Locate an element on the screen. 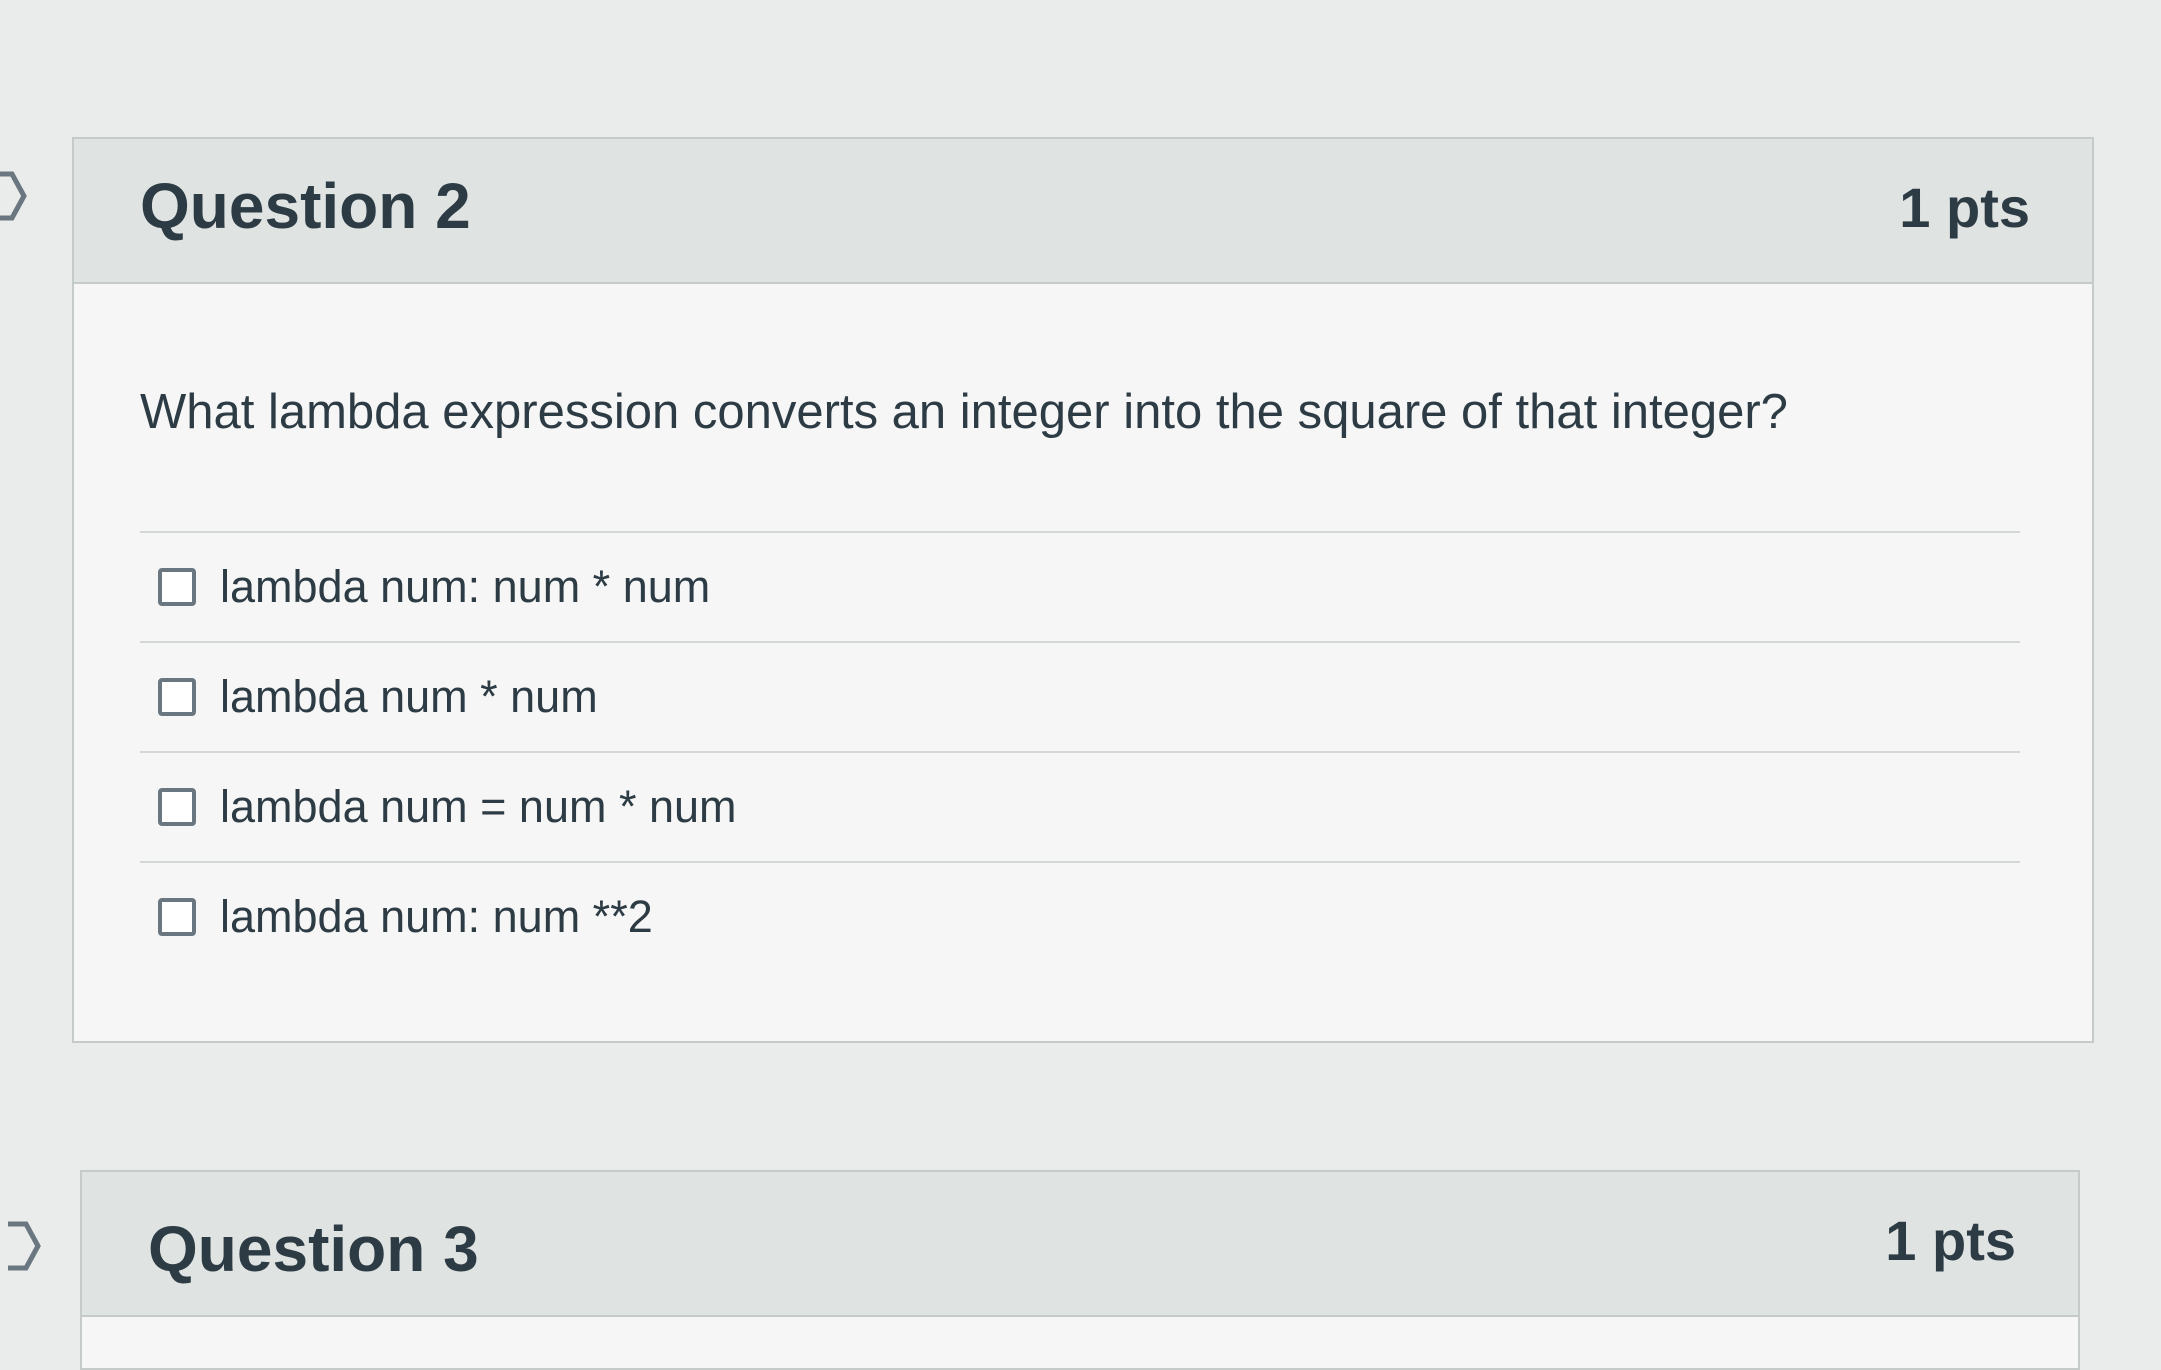  question-3-card: Question 3 1 pts is located at coordinates (1080, 1270).